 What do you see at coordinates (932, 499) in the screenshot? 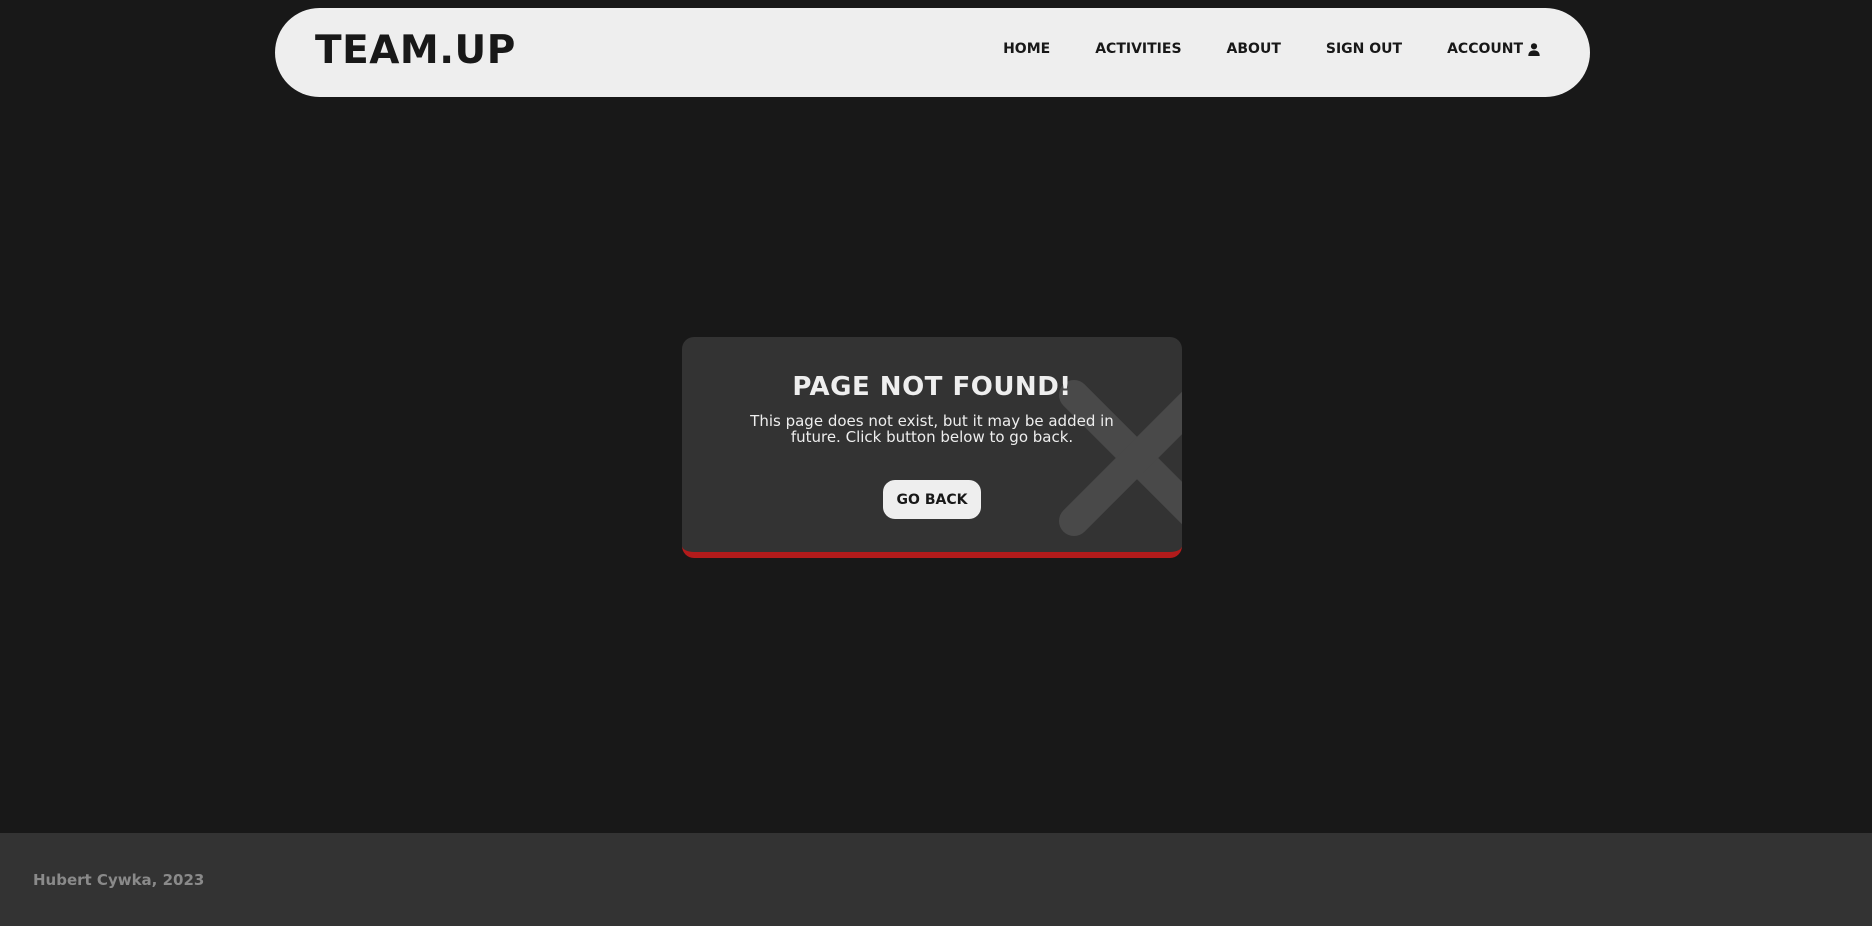
I see `go-back-button: GO BACK` at bounding box center [932, 499].